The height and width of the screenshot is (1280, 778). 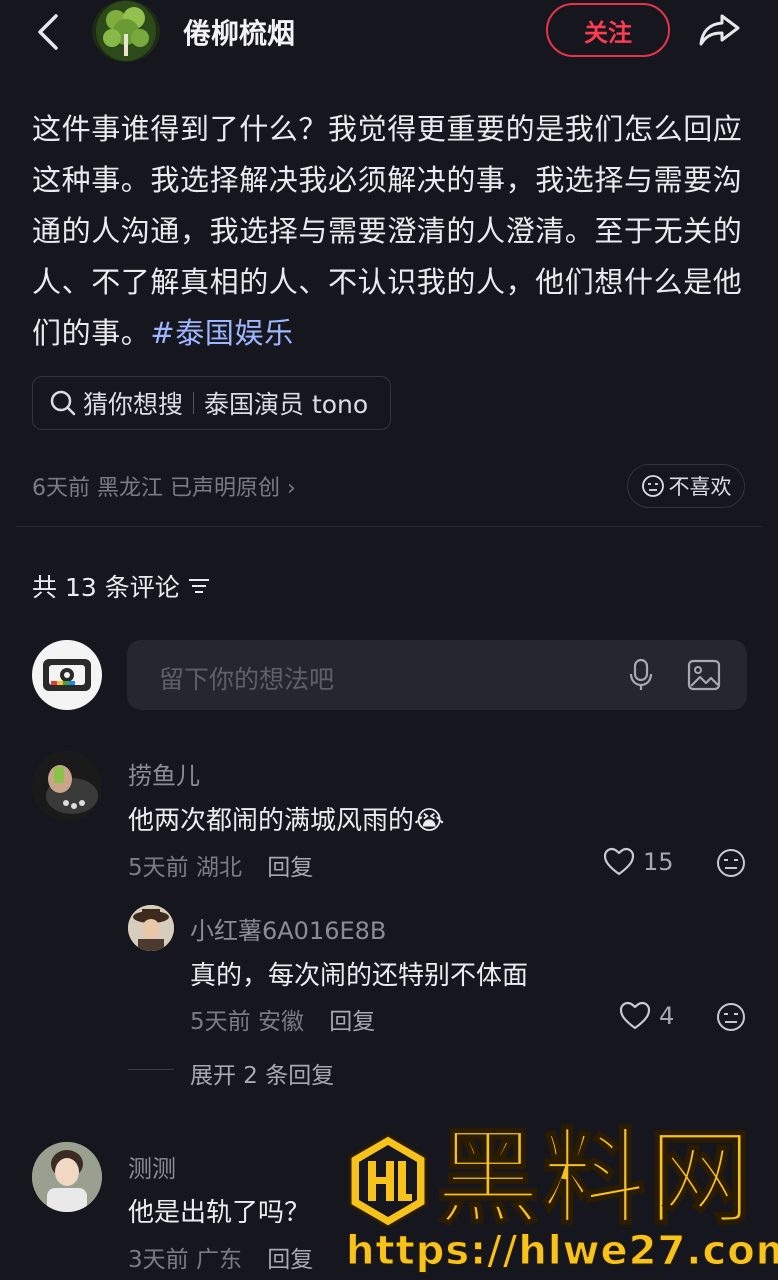 I want to click on commenter-name: 捞鱼儿, so click(x=164, y=773).